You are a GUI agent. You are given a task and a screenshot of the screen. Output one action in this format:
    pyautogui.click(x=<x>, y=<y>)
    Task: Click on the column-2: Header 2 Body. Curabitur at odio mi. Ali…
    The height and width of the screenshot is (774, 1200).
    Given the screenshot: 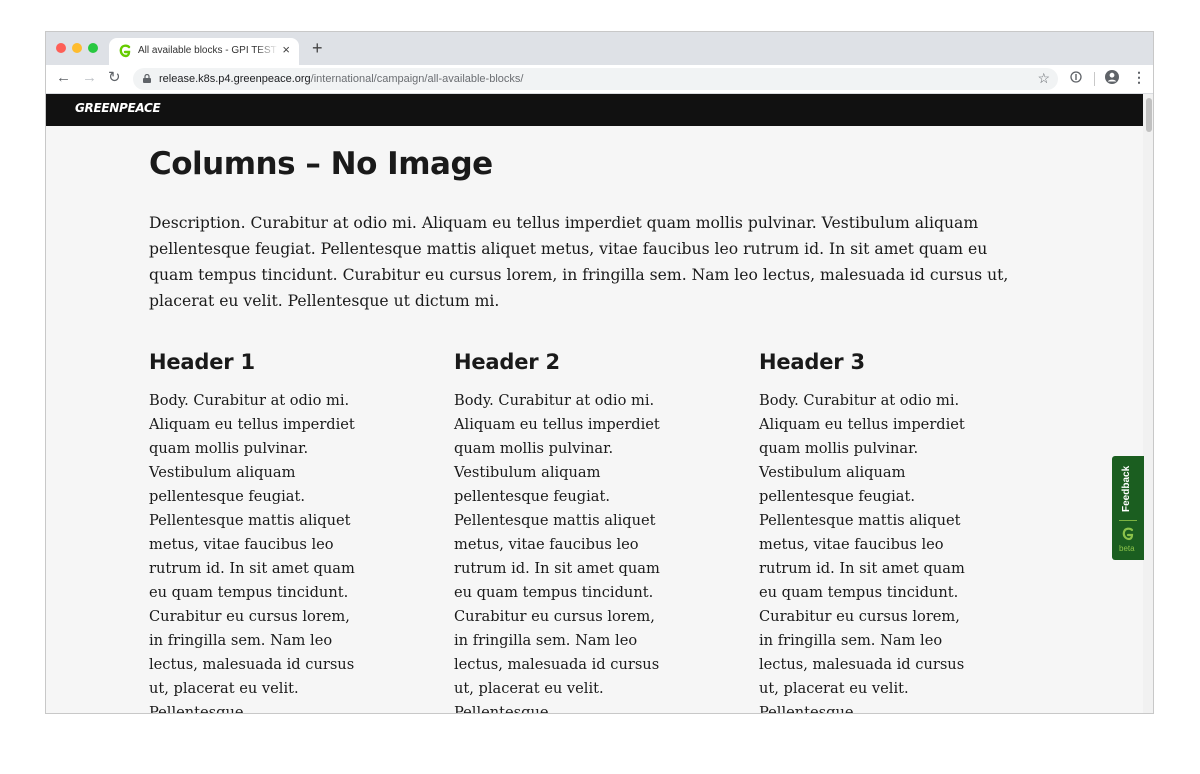 What is the action you would take?
    pyautogui.click(x=561, y=531)
    